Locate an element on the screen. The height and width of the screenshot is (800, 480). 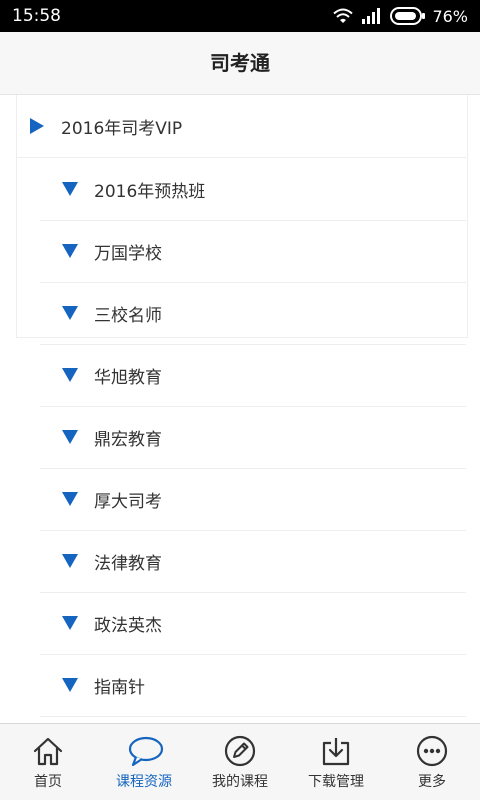
tree-child-item: 2016年预热班 is located at coordinates (253, 189).